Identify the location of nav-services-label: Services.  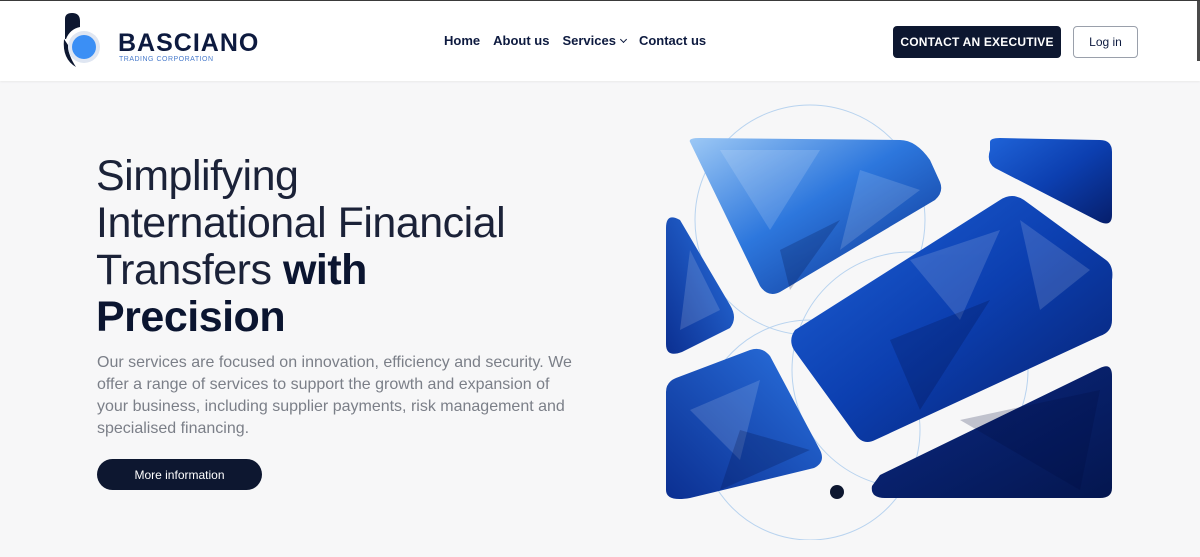
(589, 40).